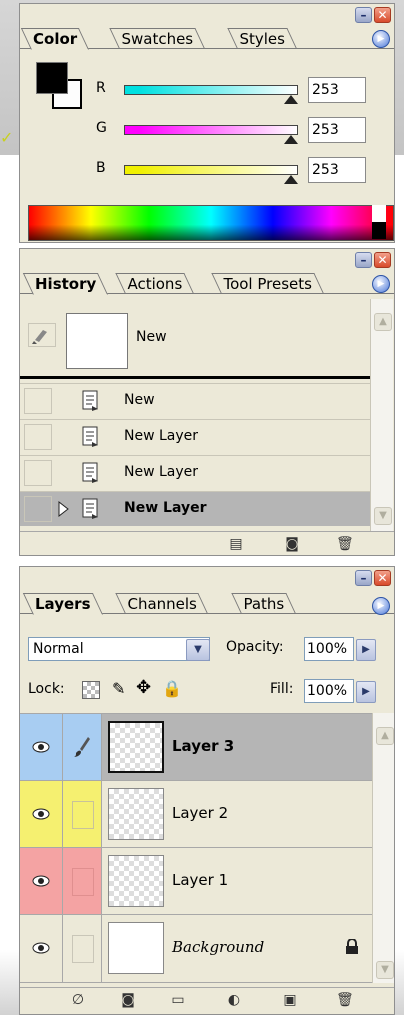 The height and width of the screenshot is (1015, 404). Describe the element at coordinates (196, 336) in the screenshot. I see `history-snapshot-row: New` at that location.